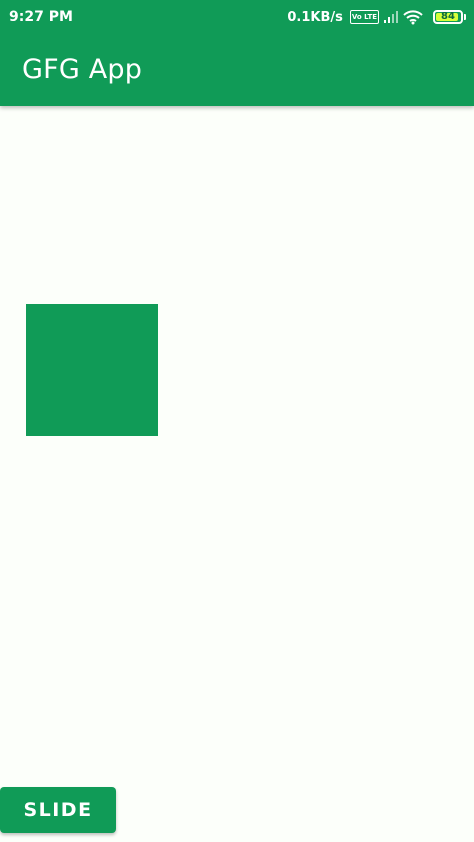 This screenshot has height=842, width=474. I want to click on battery-icon: 84, so click(446, 17).